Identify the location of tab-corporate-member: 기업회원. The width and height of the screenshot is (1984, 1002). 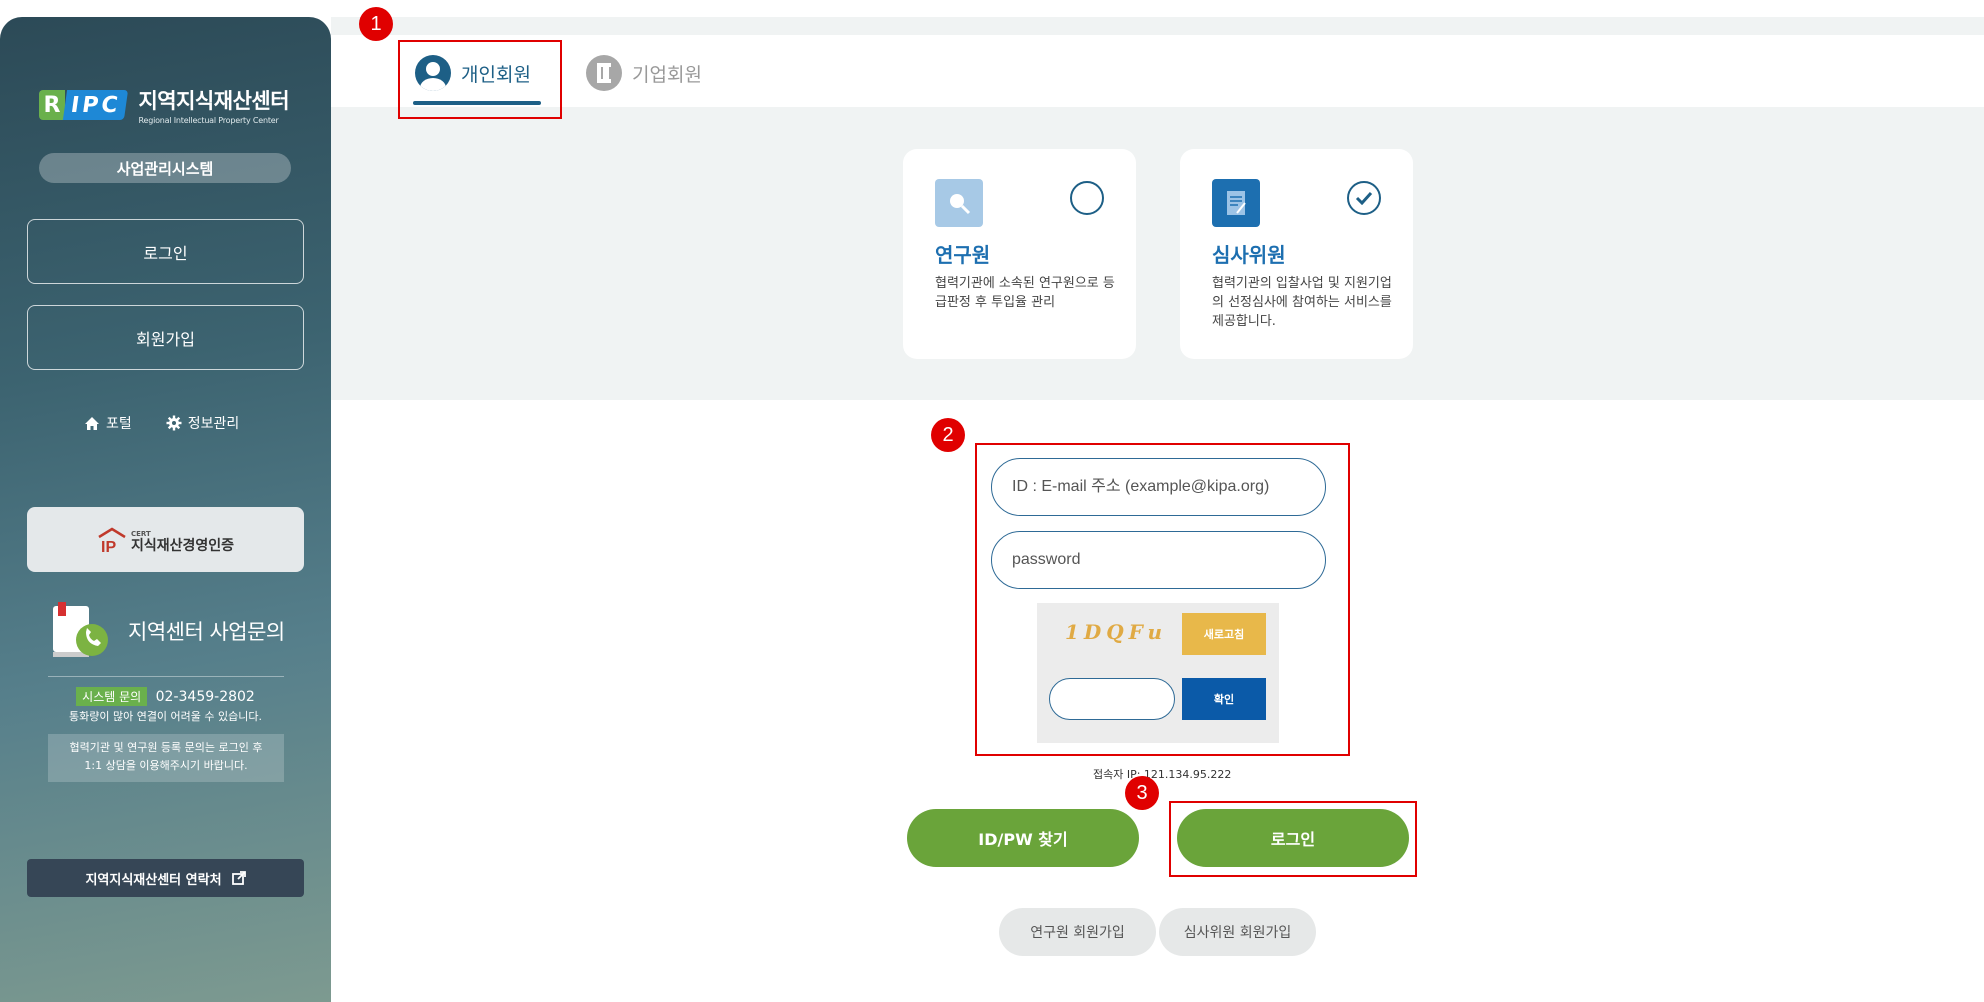
(644, 73).